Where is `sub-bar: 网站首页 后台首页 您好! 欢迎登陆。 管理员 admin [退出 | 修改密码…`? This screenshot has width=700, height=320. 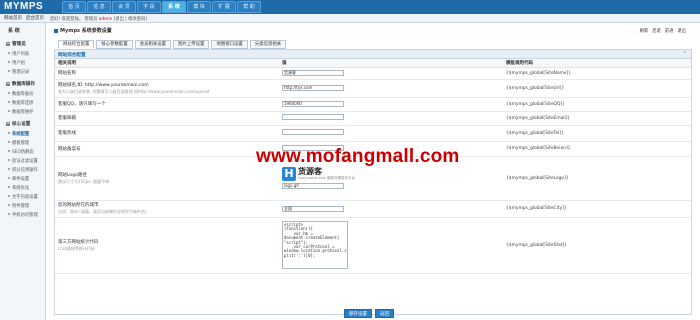 sub-bar: 网站首页 后台首页 您好! 欢迎登陆。 管理员 admin [退出 | 修改密码… is located at coordinates (350, 18).